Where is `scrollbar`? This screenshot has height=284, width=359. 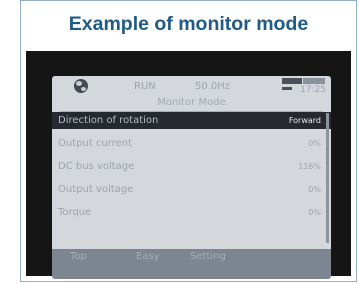
scrollbar is located at coordinates (327, 178).